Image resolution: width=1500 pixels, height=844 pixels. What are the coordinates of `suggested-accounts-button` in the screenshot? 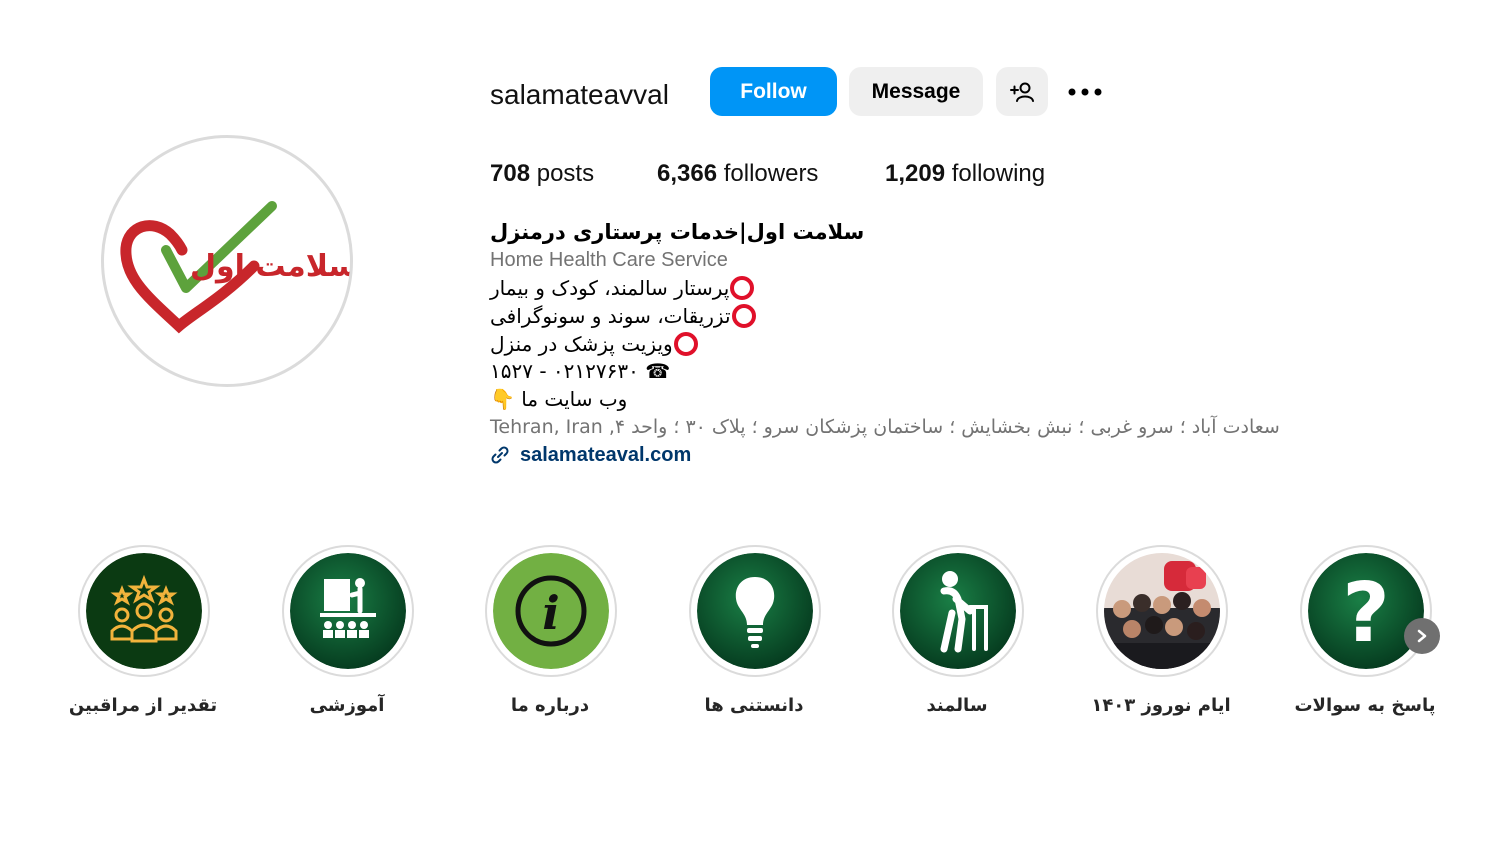 It's located at (1022, 91).